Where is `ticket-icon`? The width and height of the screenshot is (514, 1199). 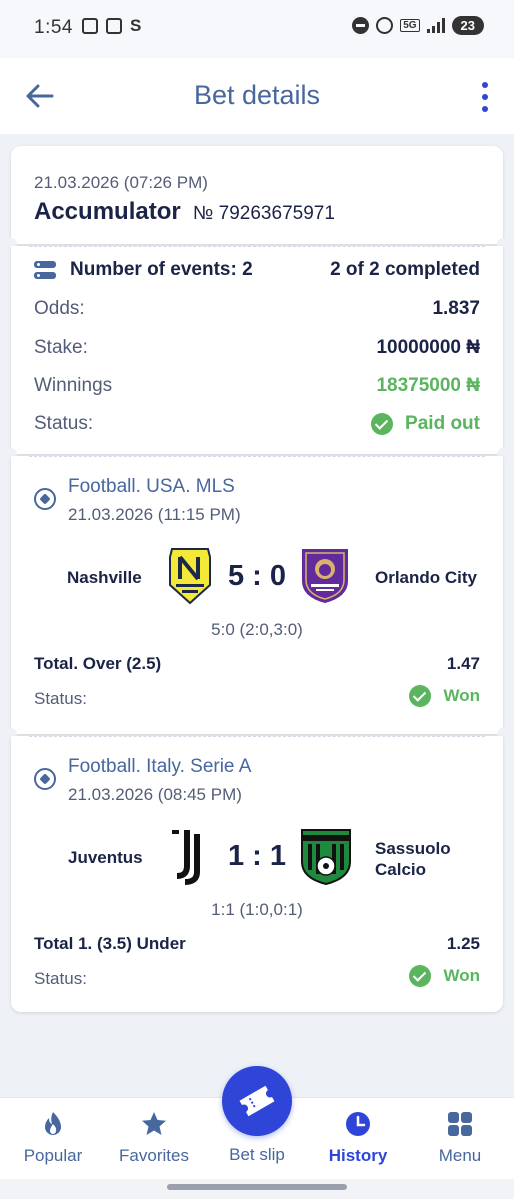
ticket-icon is located at coordinates (257, 1101).